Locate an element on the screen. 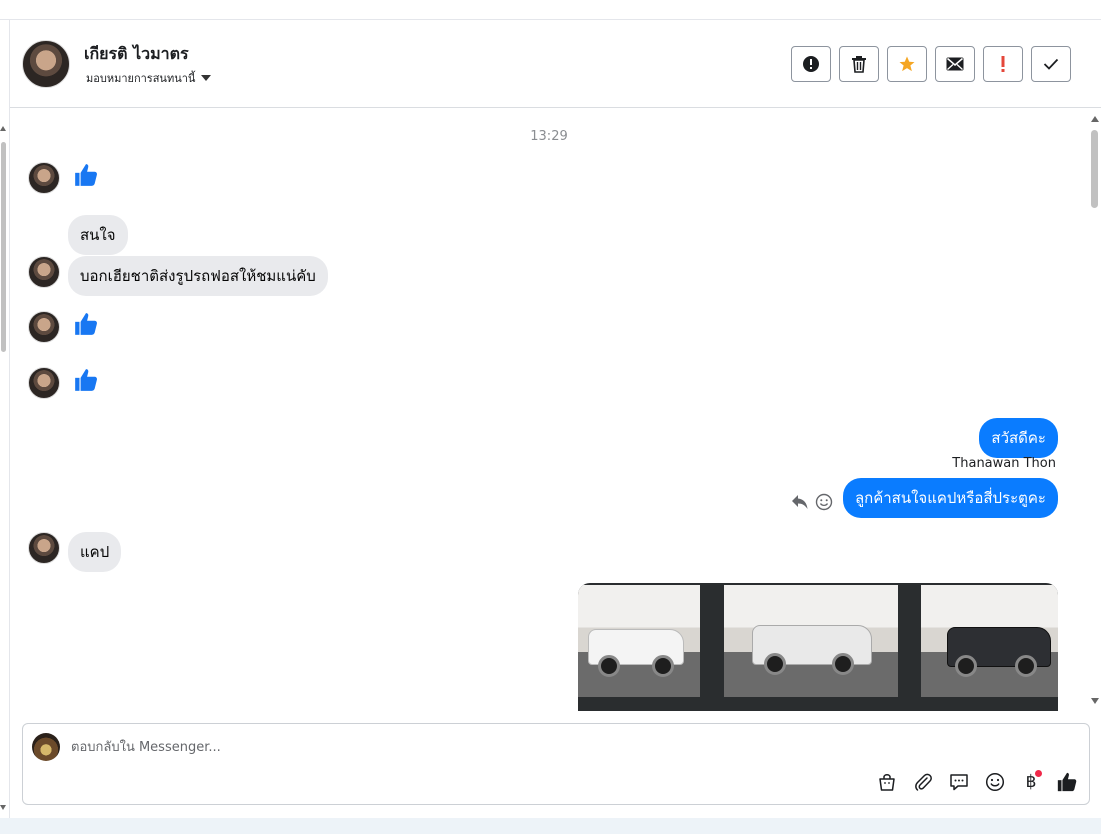 The height and width of the screenshot is (834, 1101). photo-attachment-group is located at coordinates (818, 647).